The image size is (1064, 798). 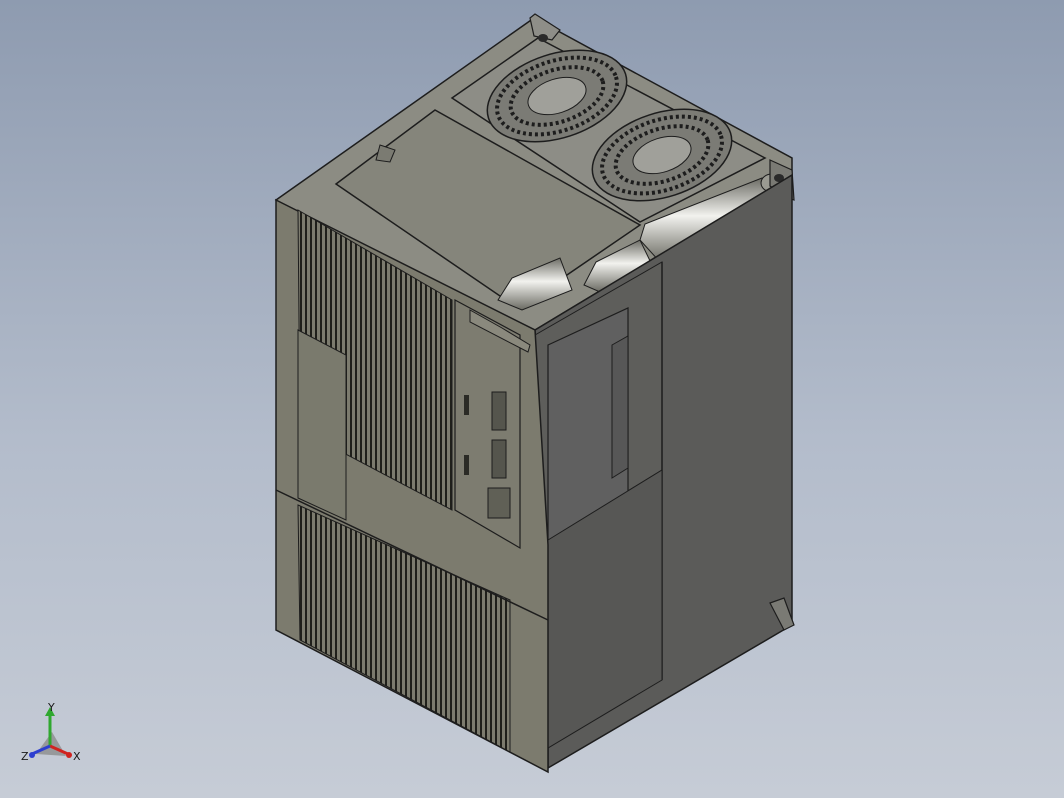 What do you see at coordinates (51, 732) in the screenshot?
I see `axis-triad: Y X Z` at bounding box center [51, 732].